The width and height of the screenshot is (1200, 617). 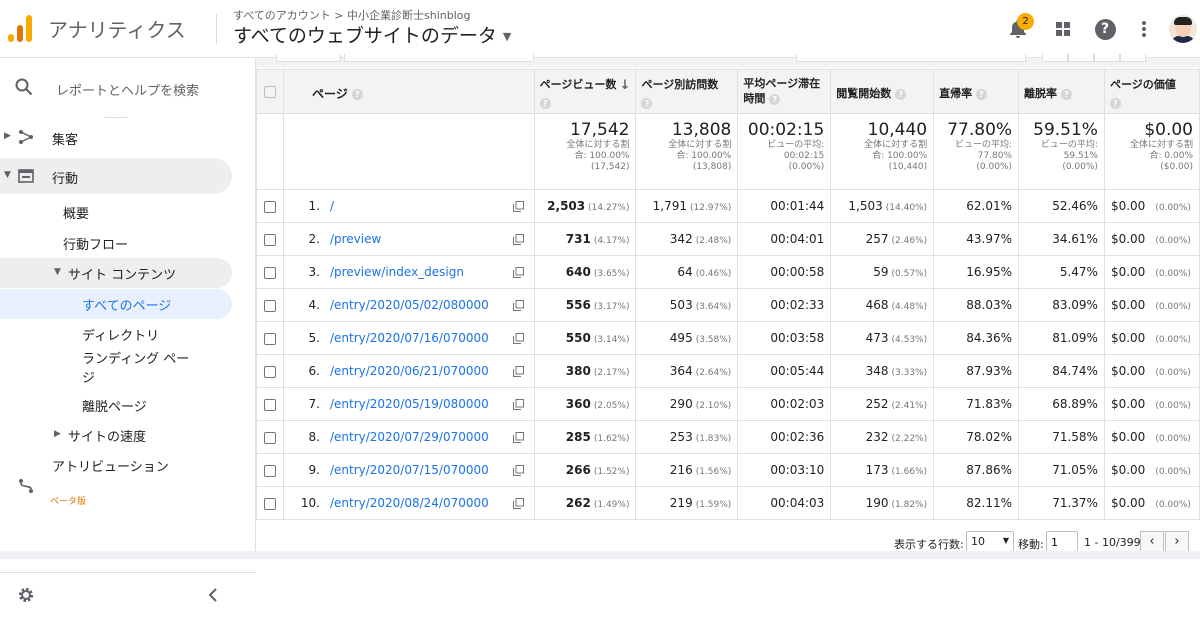 I want to click on toolbar-search, so click(x=911, y=58).